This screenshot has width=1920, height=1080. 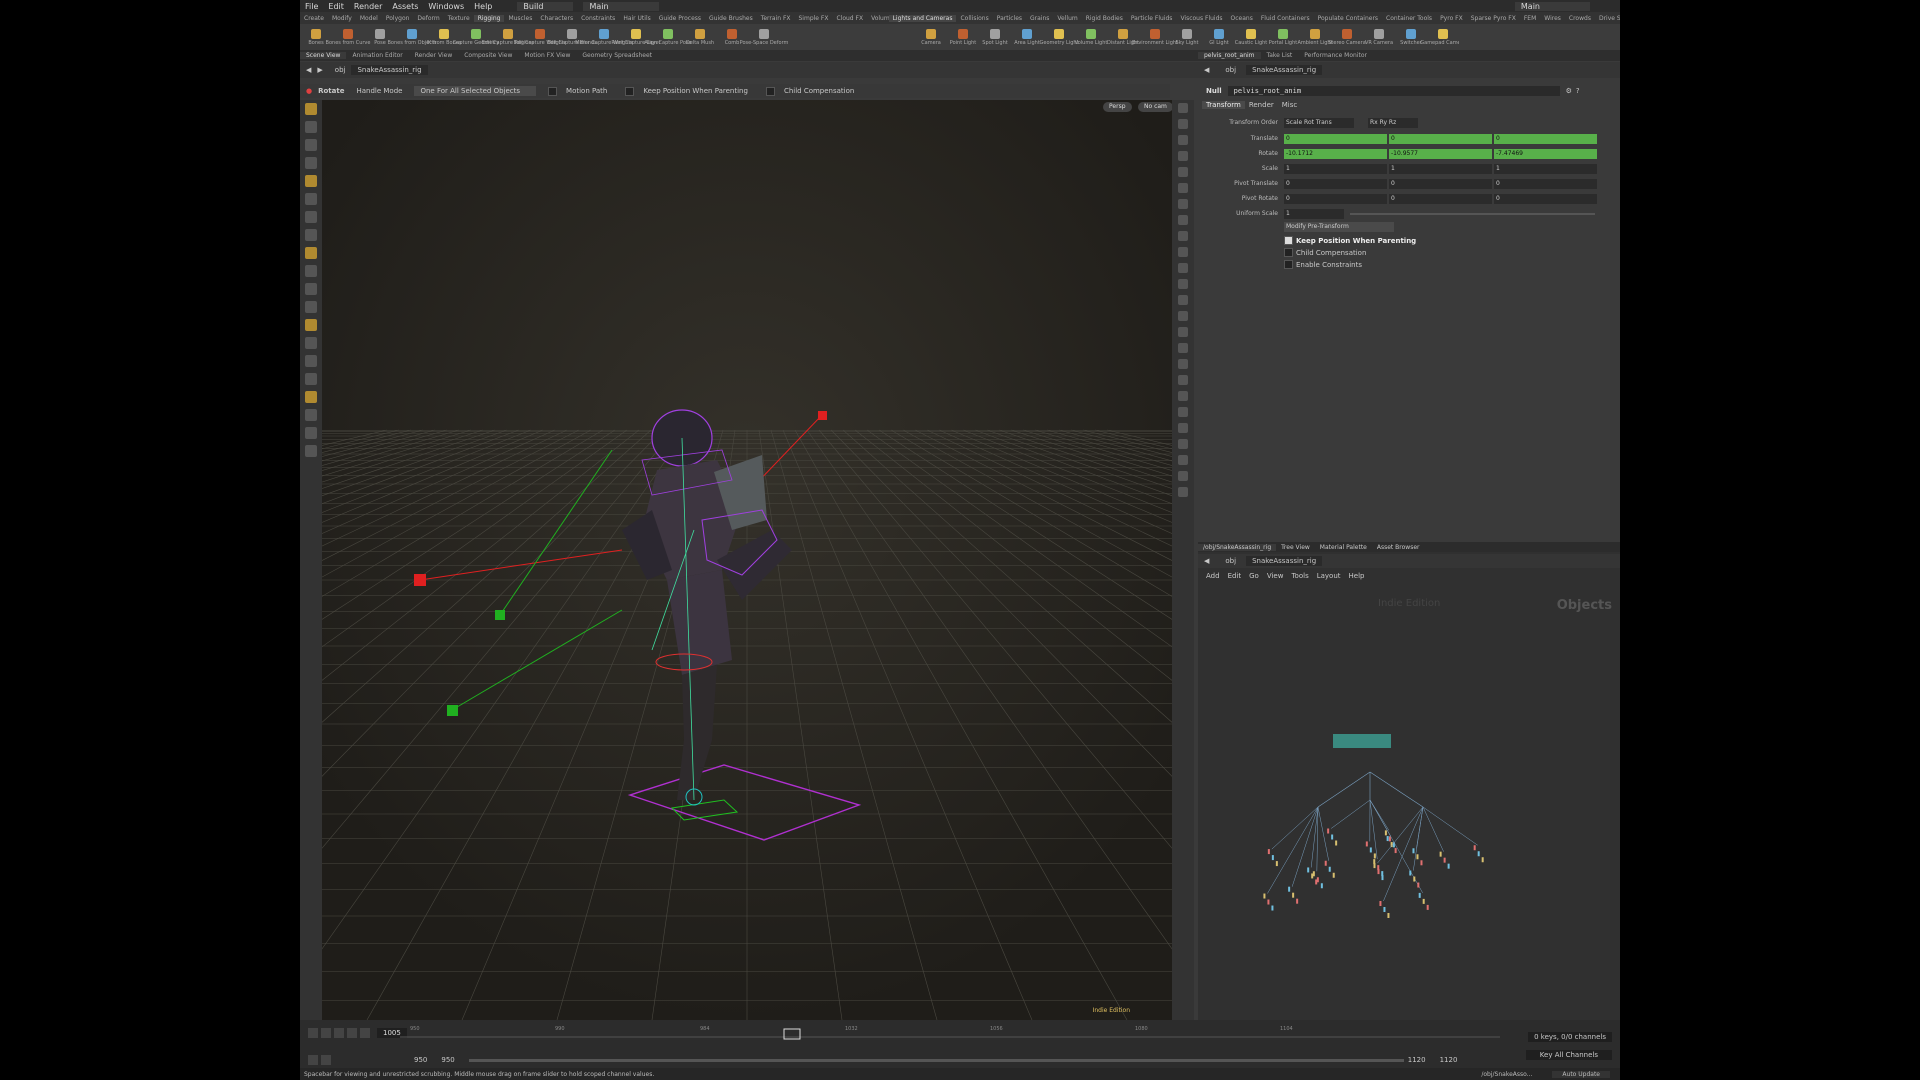 I want to click on translate-x-field: 0, so click(x=1335, y=138).